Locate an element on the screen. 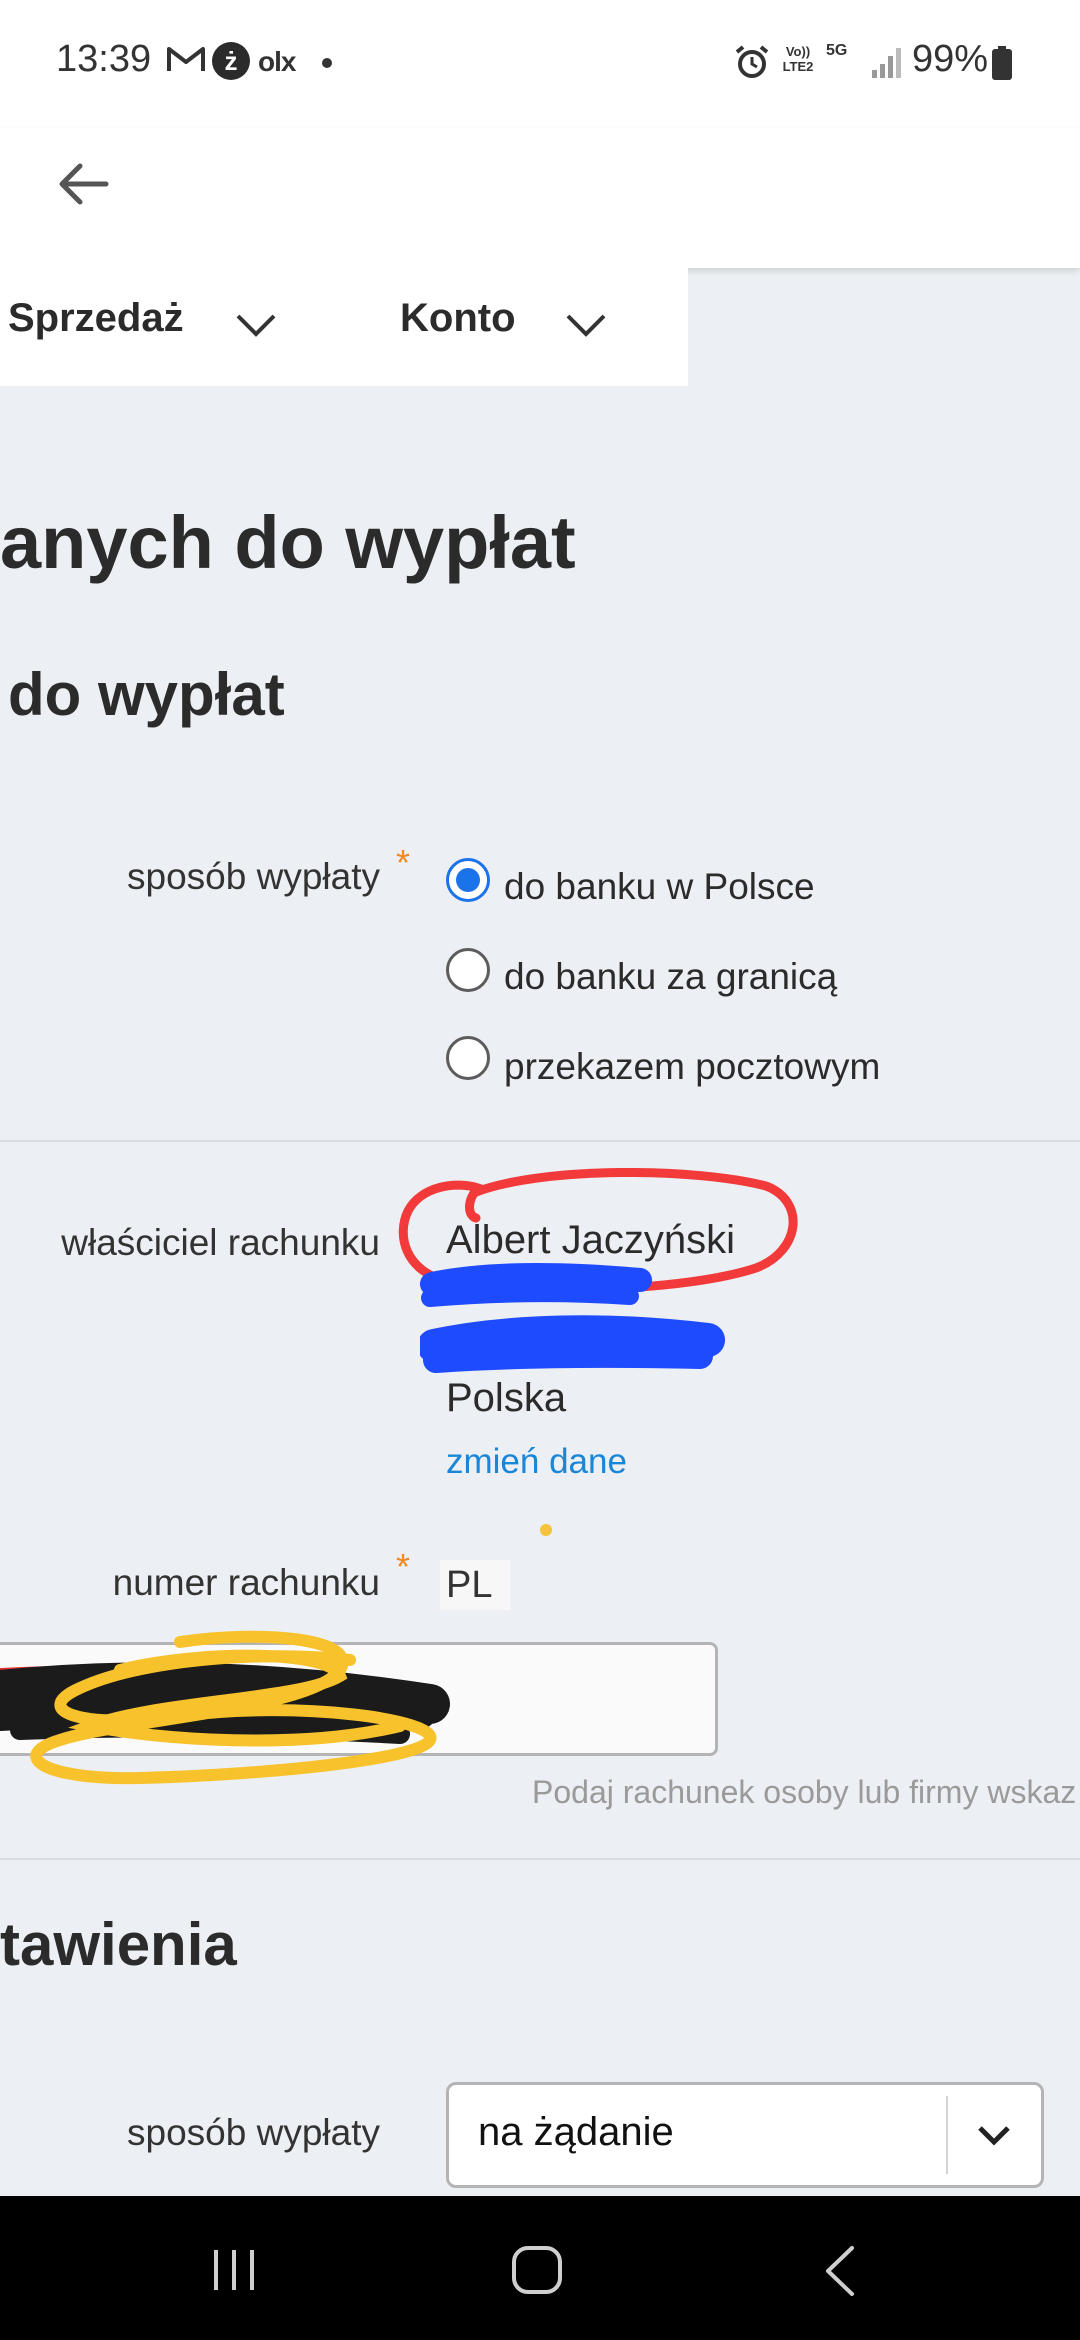 This screenshot has width=1080, height=2340. gmail-icon is located at coordinates (186, 59).